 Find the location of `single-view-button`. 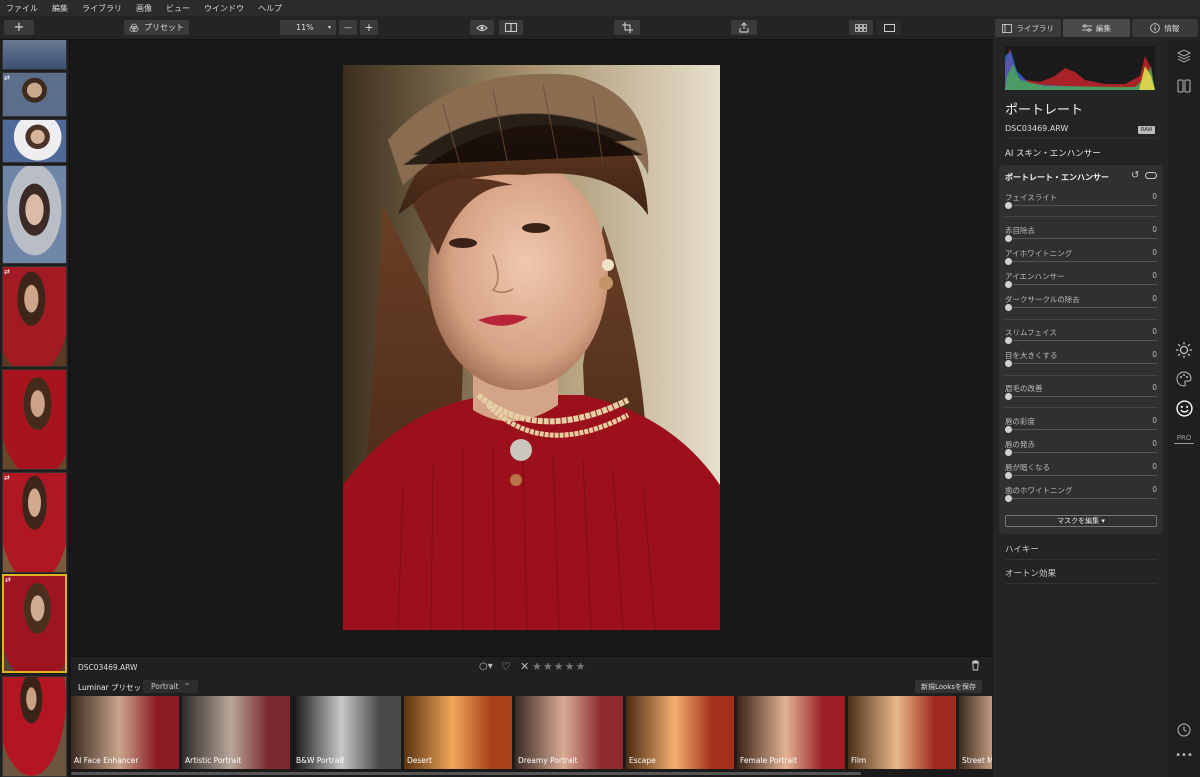

single-view-button is located at coordinates (889, 27).